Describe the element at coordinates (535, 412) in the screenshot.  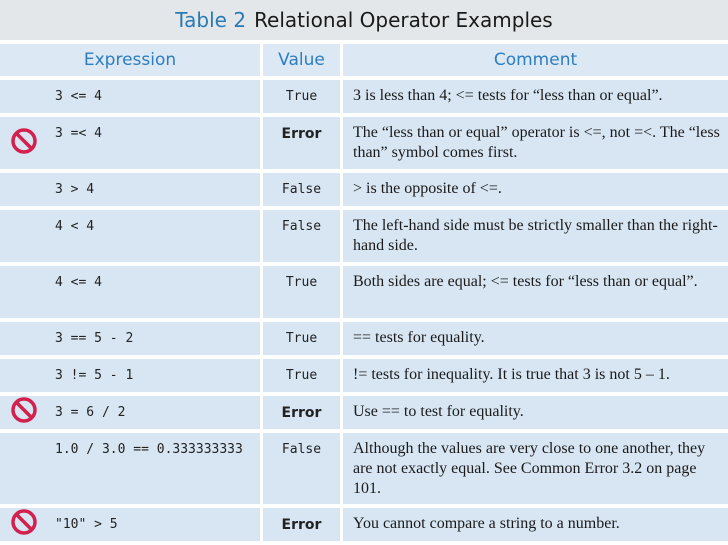
I see `comment-cell: Use == to test for equality.` at that location.